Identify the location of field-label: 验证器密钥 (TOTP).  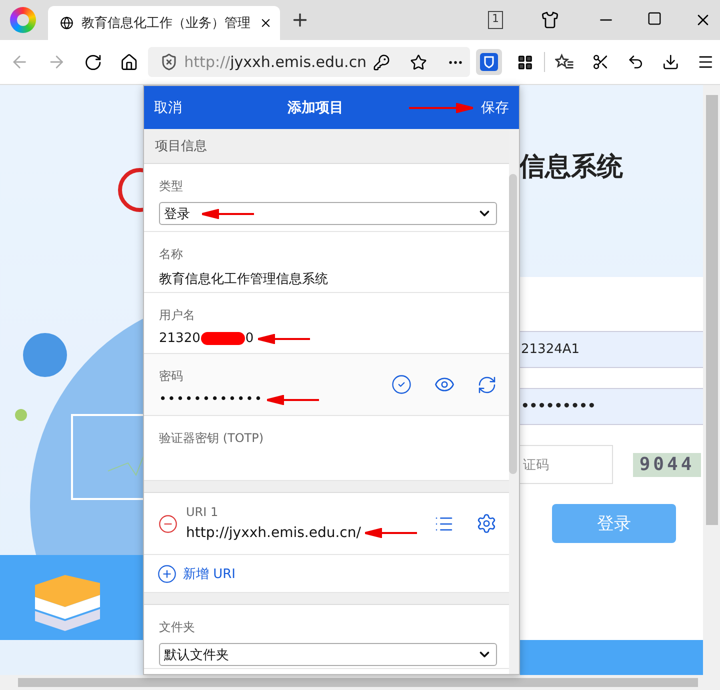
(212, 438).